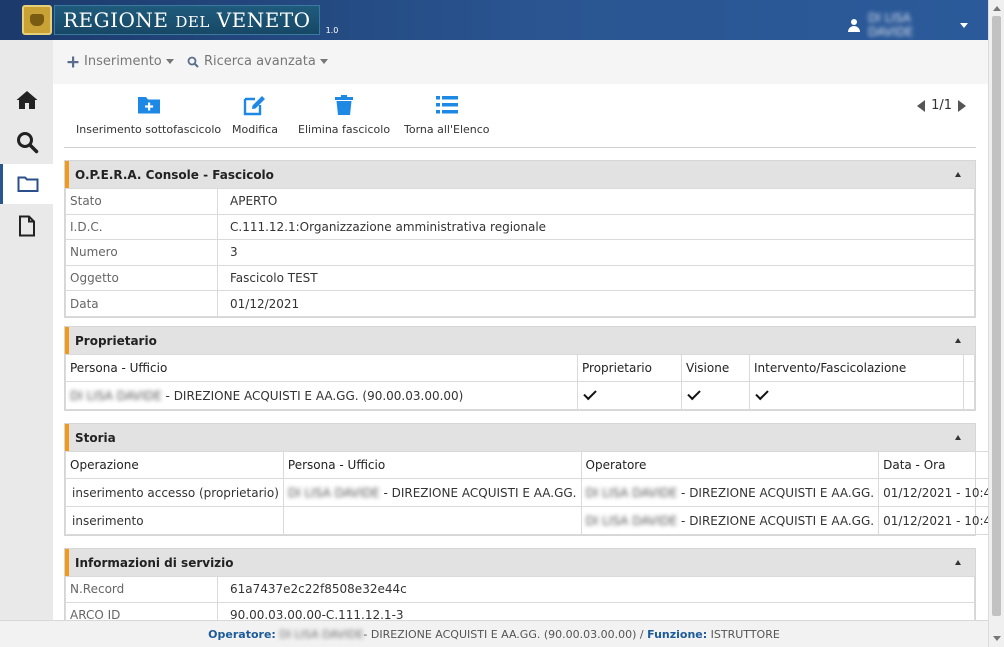 This screenshot has width=1004, height=647. I want to click on brand-name: REGIONE DEL VENETO, so click(187, 20).